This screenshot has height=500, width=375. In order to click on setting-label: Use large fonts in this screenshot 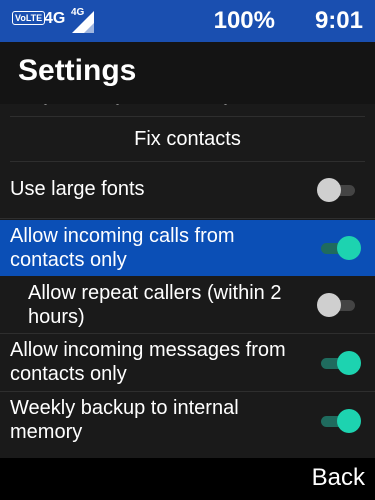, I will do `click(77, 189)`.